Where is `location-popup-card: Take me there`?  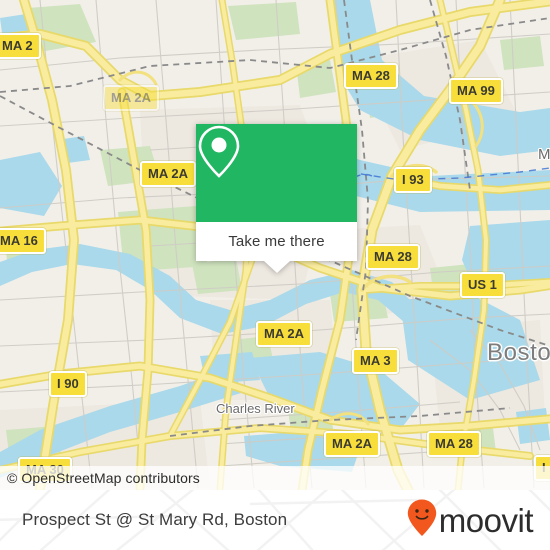
location-popup-card: Take me there is located at coordinates (276, 198).